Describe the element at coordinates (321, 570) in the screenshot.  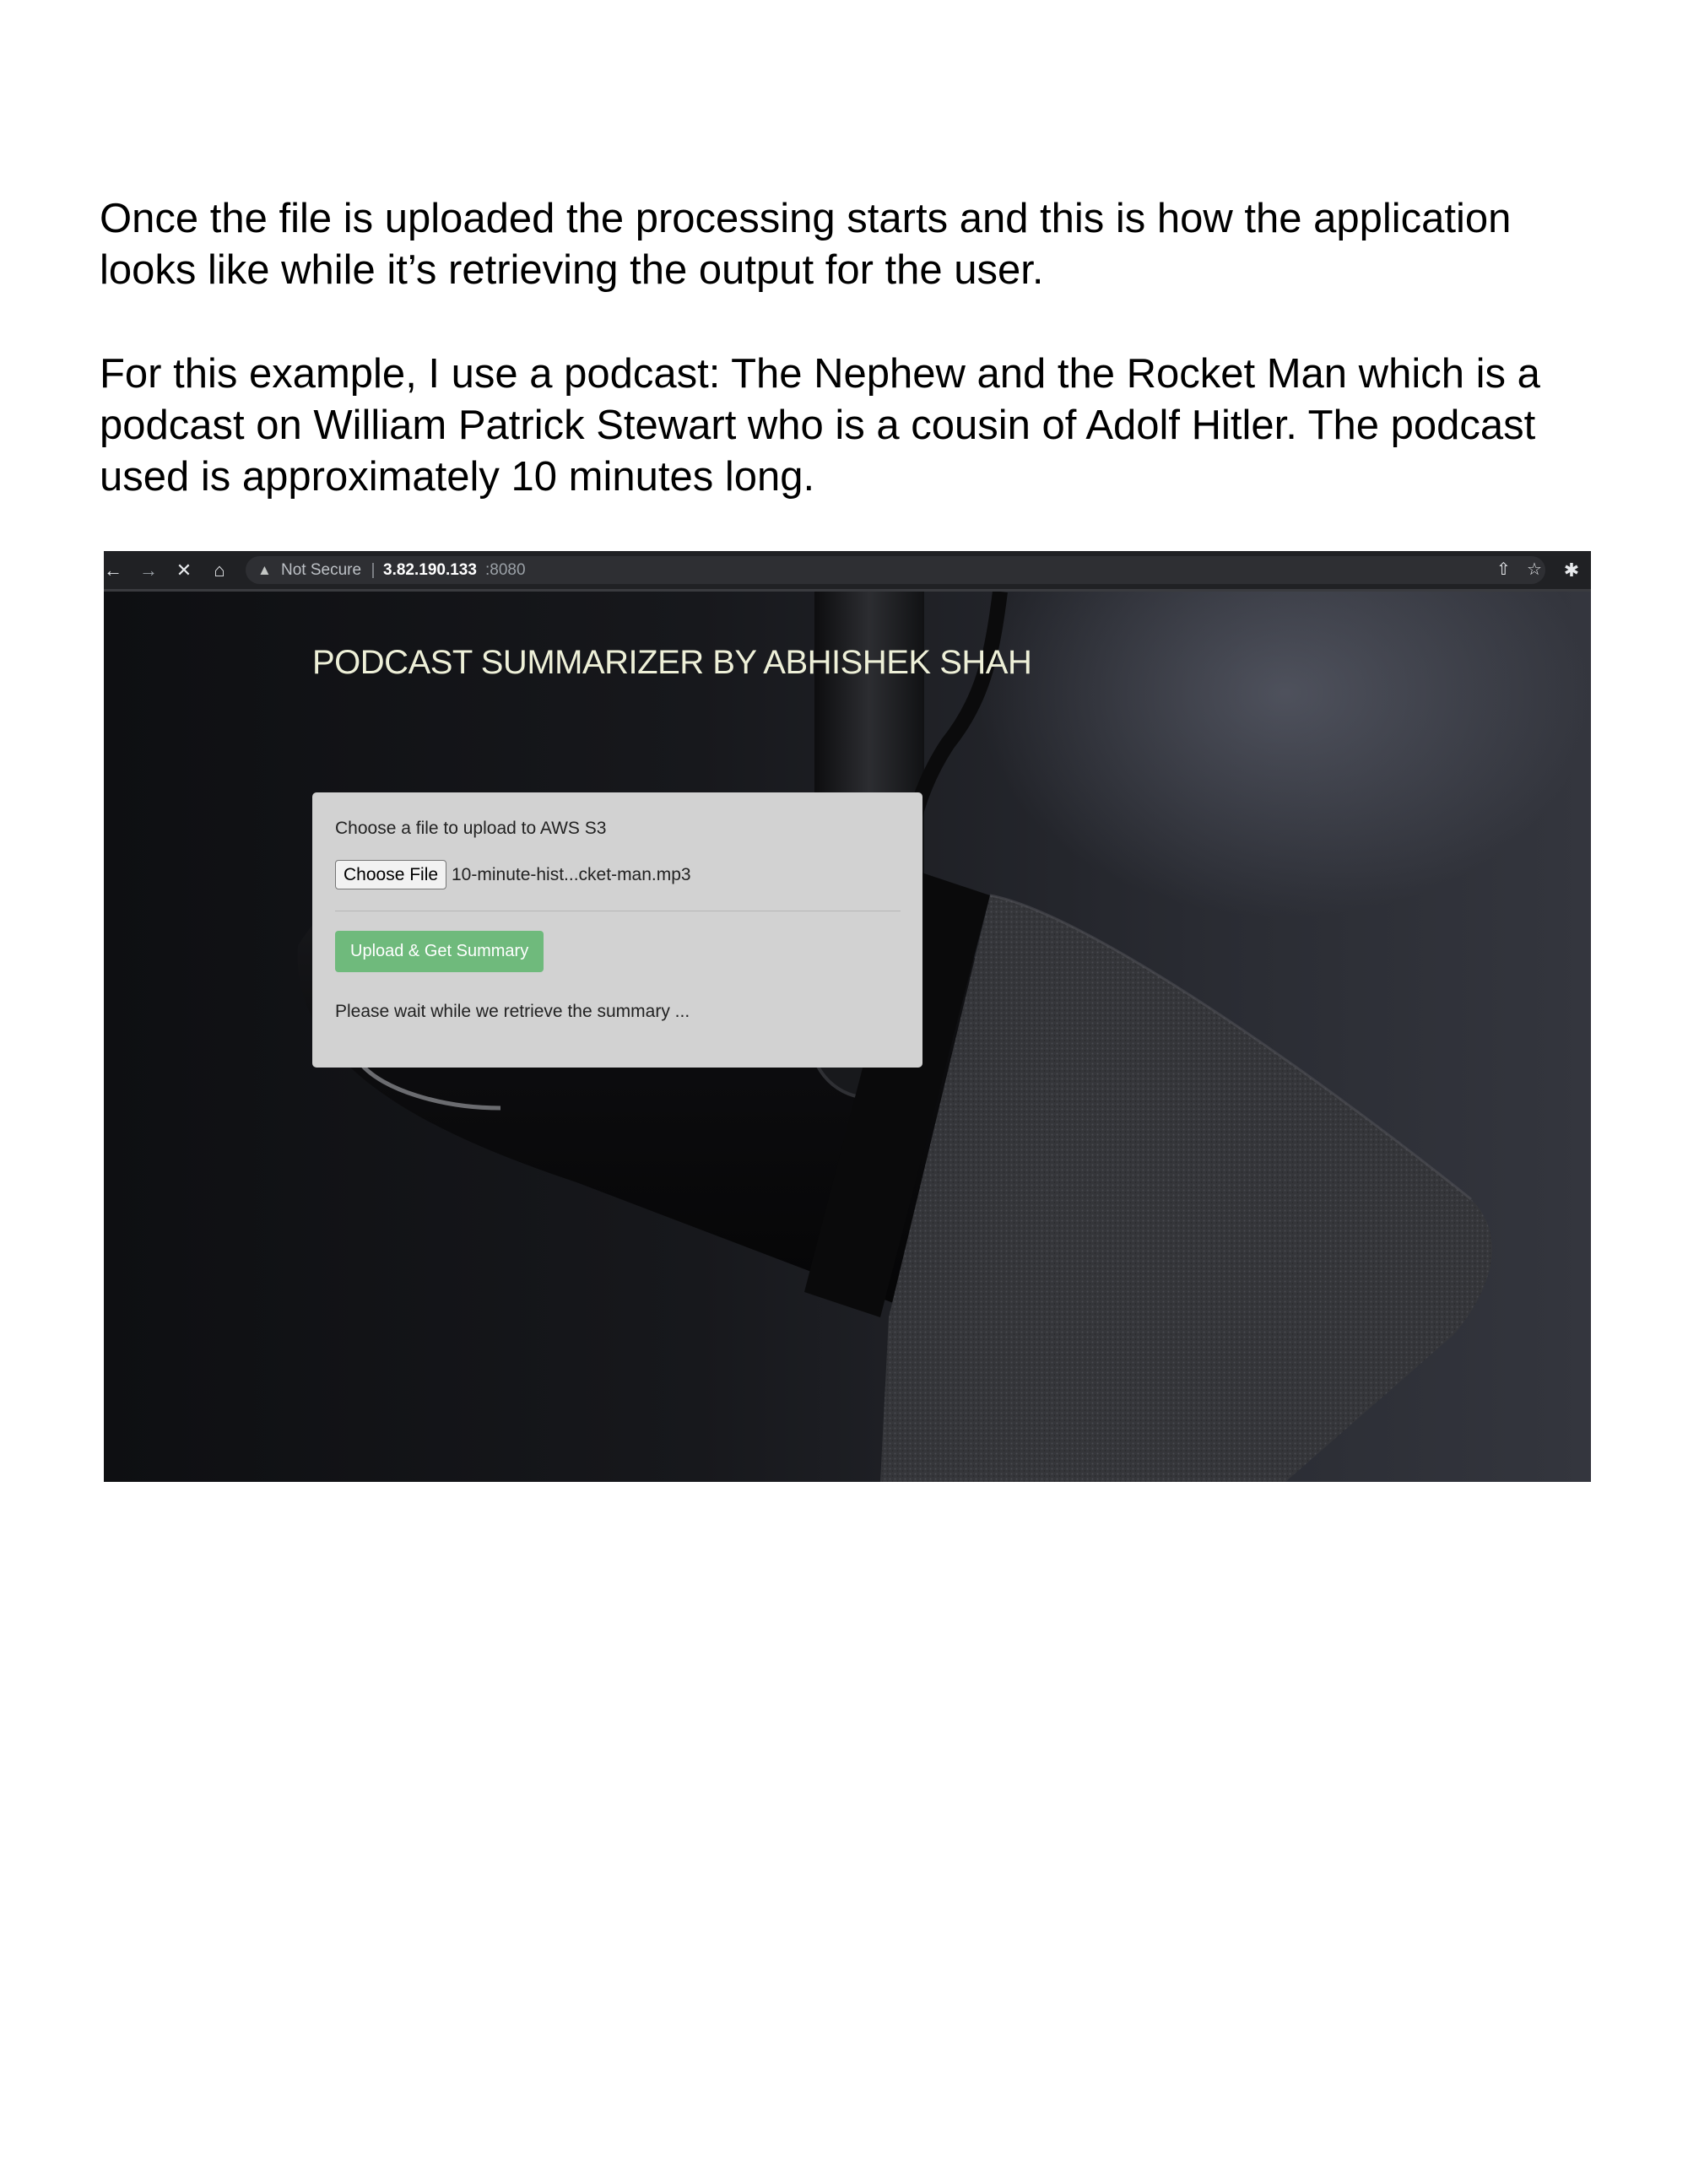
I see `security-status: Not Secure` at that location.